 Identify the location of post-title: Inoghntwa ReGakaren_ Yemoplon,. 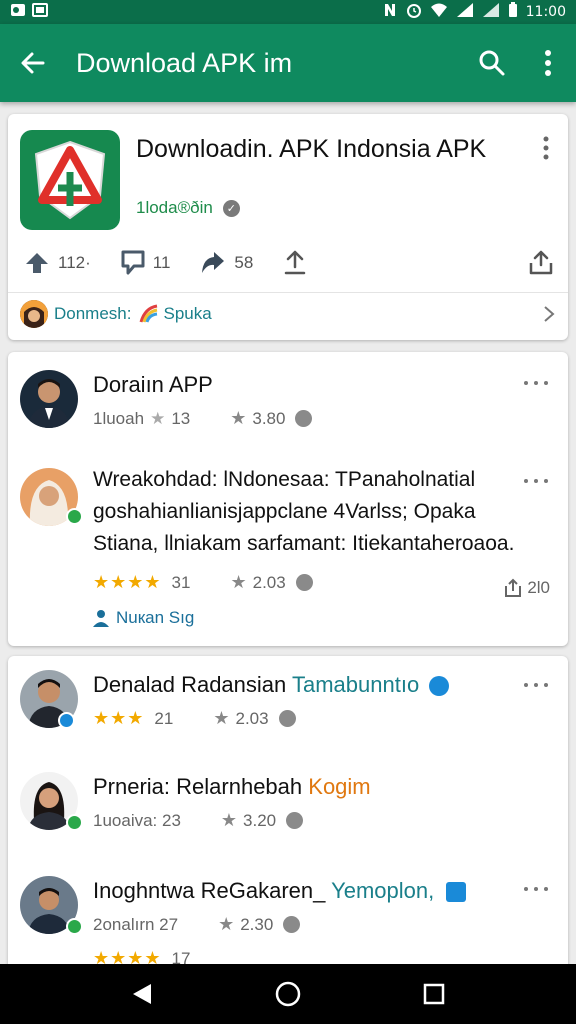
(280, 891).